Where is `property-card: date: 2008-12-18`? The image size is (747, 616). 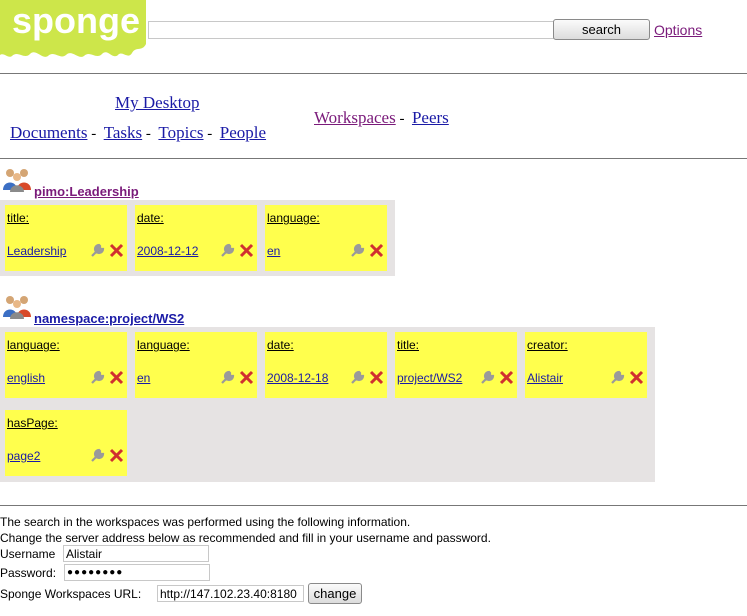 property-card: date: 2008-12-18 is located at coordinates (326, 365).